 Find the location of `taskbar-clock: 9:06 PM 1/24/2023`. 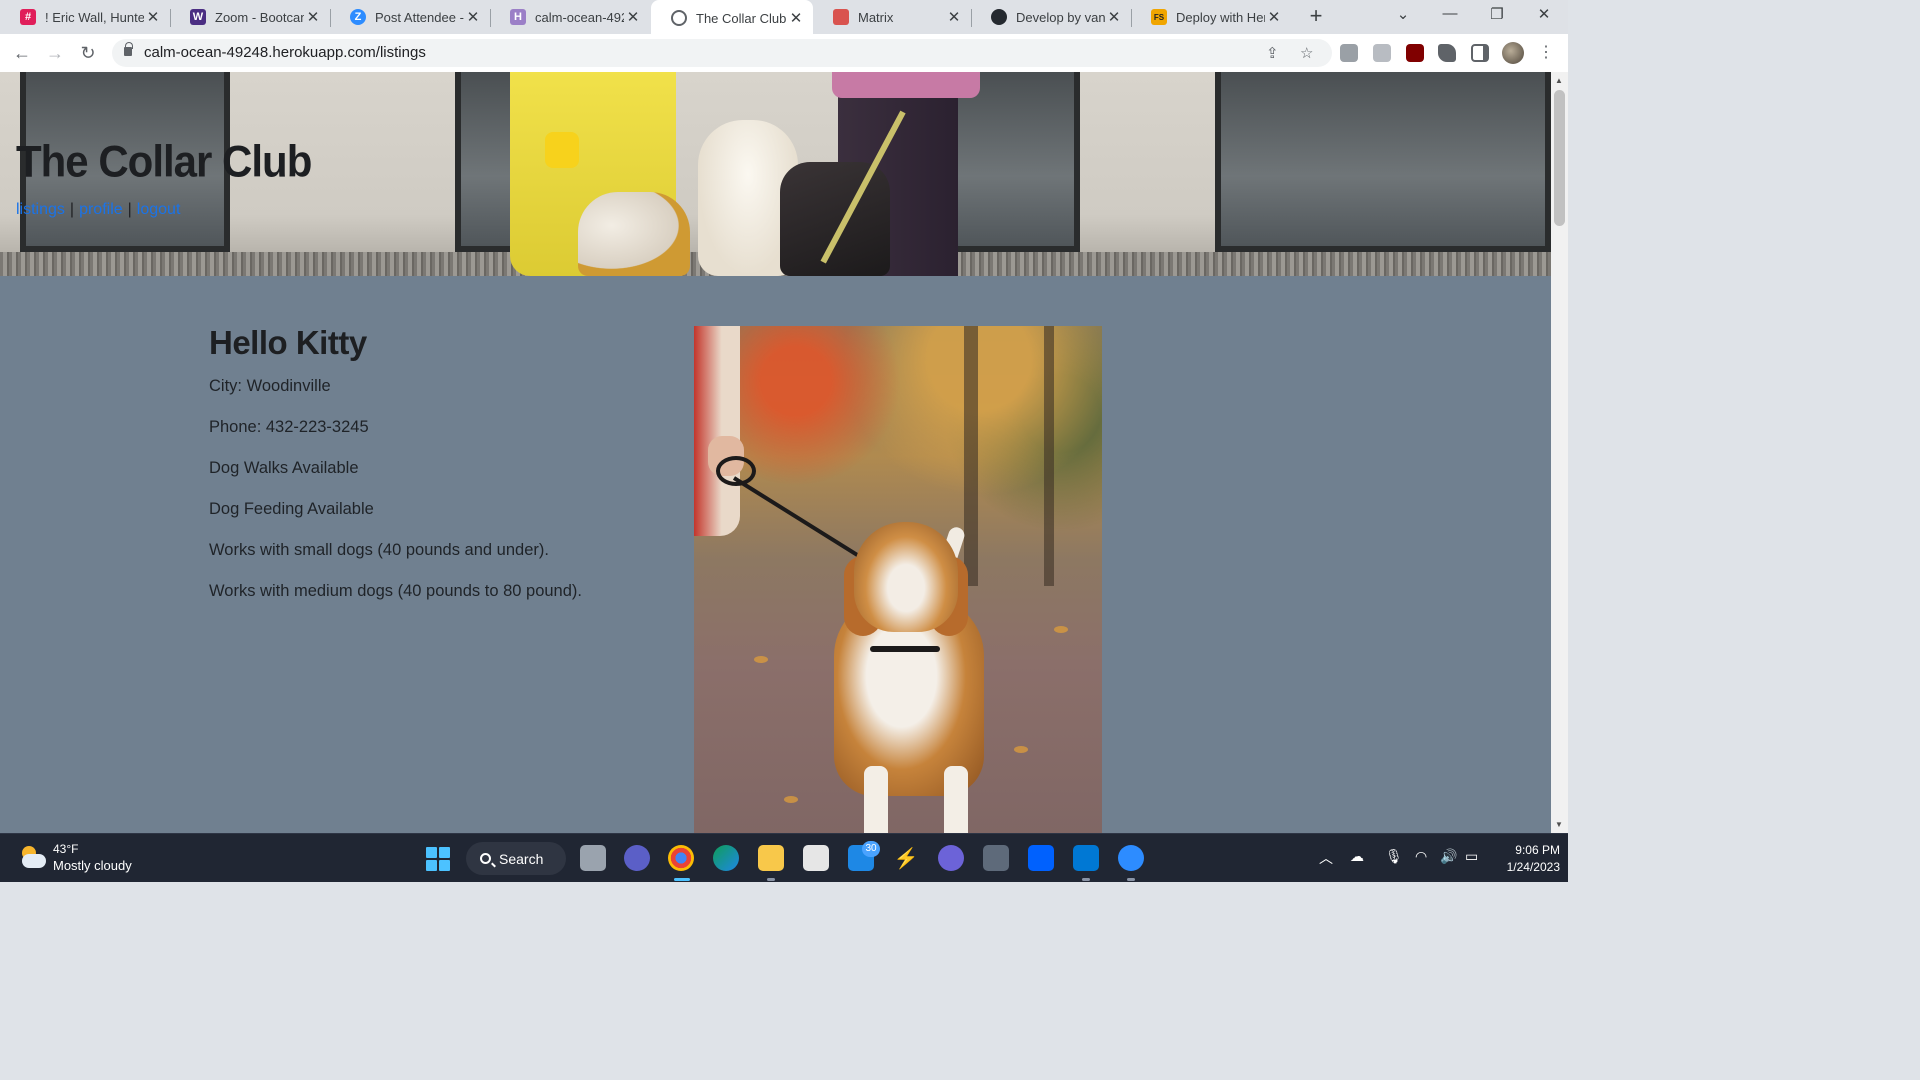

taskbar-clock: 9:06 PM 1/24/2023 is located at coordinates (1526, 859).